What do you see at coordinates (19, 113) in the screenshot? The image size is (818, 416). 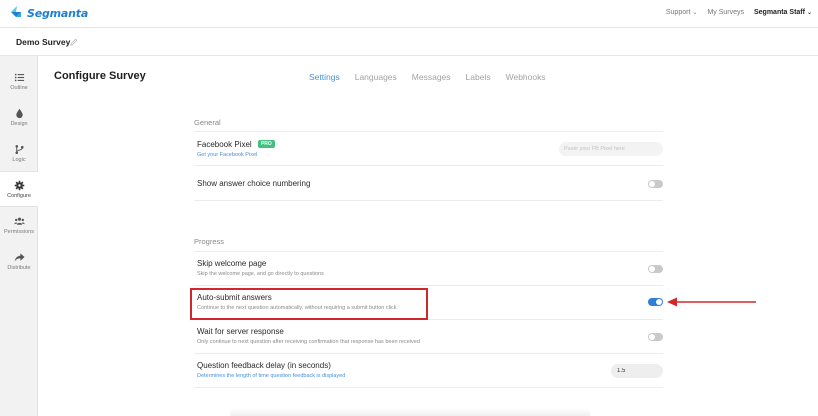 I see `drop-icon` at bounding box center [19, 113].